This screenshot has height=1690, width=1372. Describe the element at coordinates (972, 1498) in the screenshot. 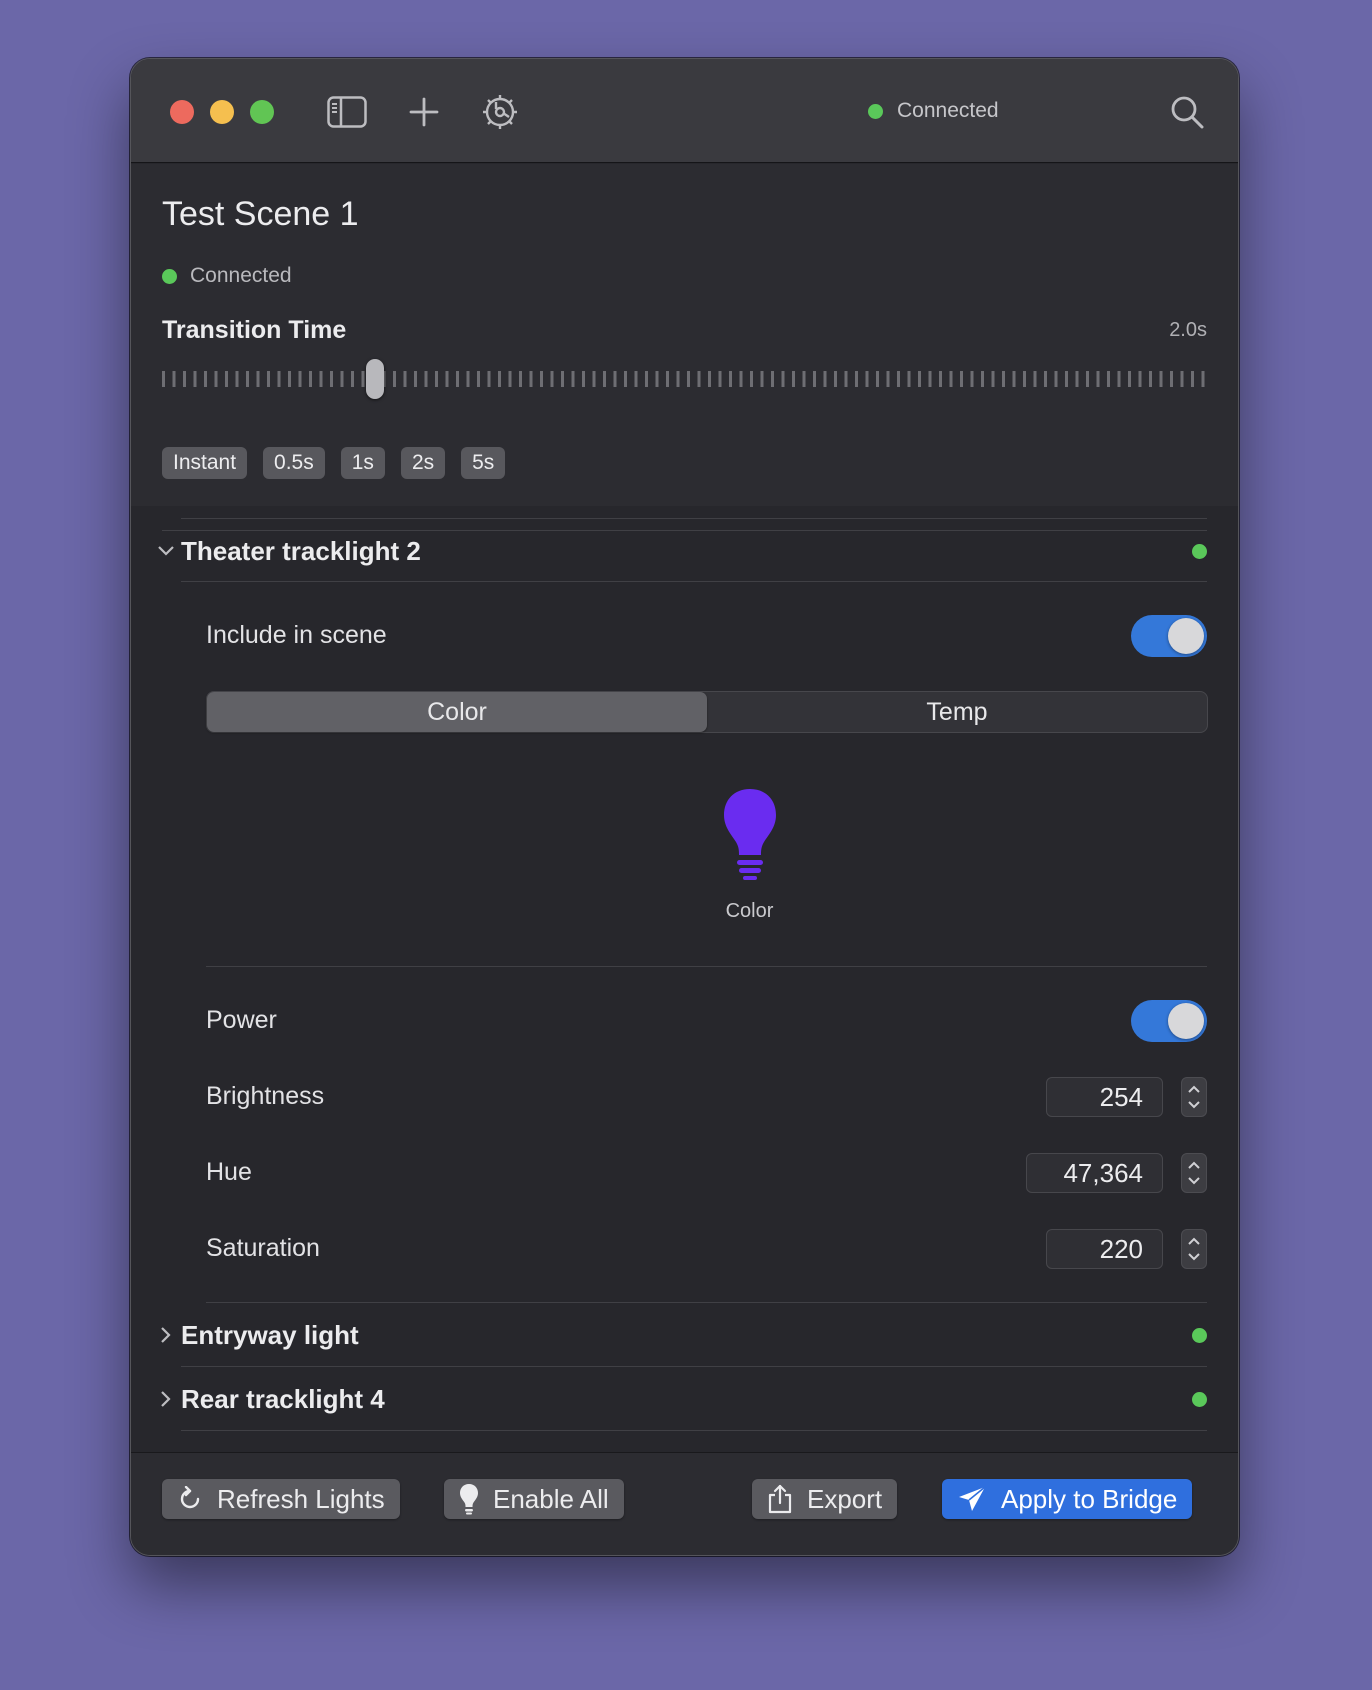

I see `paper-plane-icon` at that location.